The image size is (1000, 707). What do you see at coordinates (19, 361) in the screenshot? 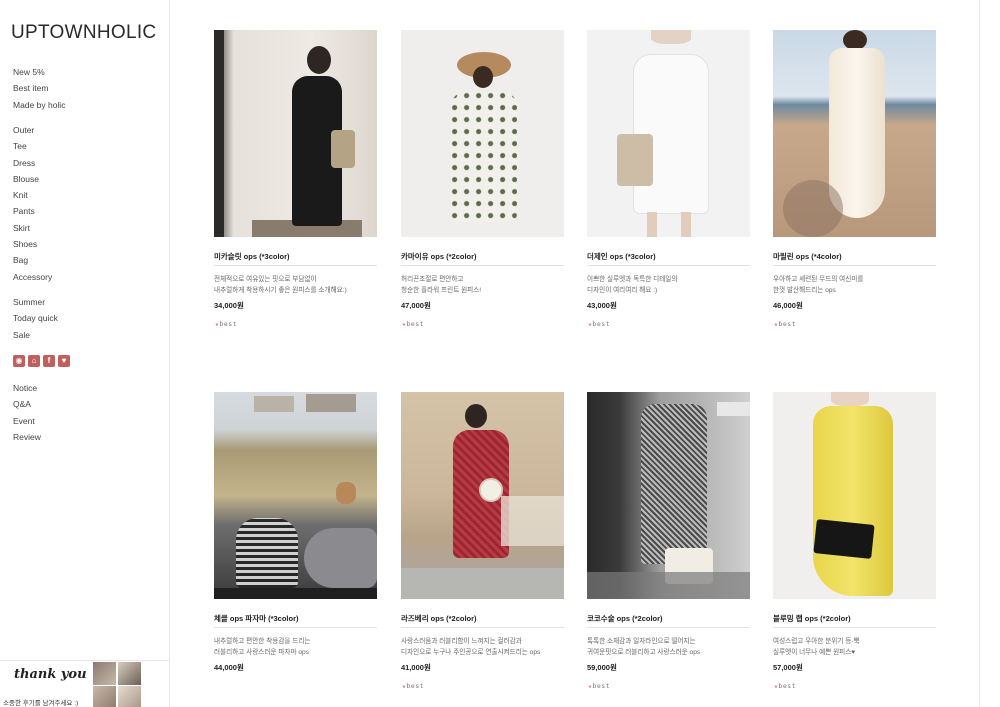
I see `chat-icon: ◉` at bounding box center [19, 361].